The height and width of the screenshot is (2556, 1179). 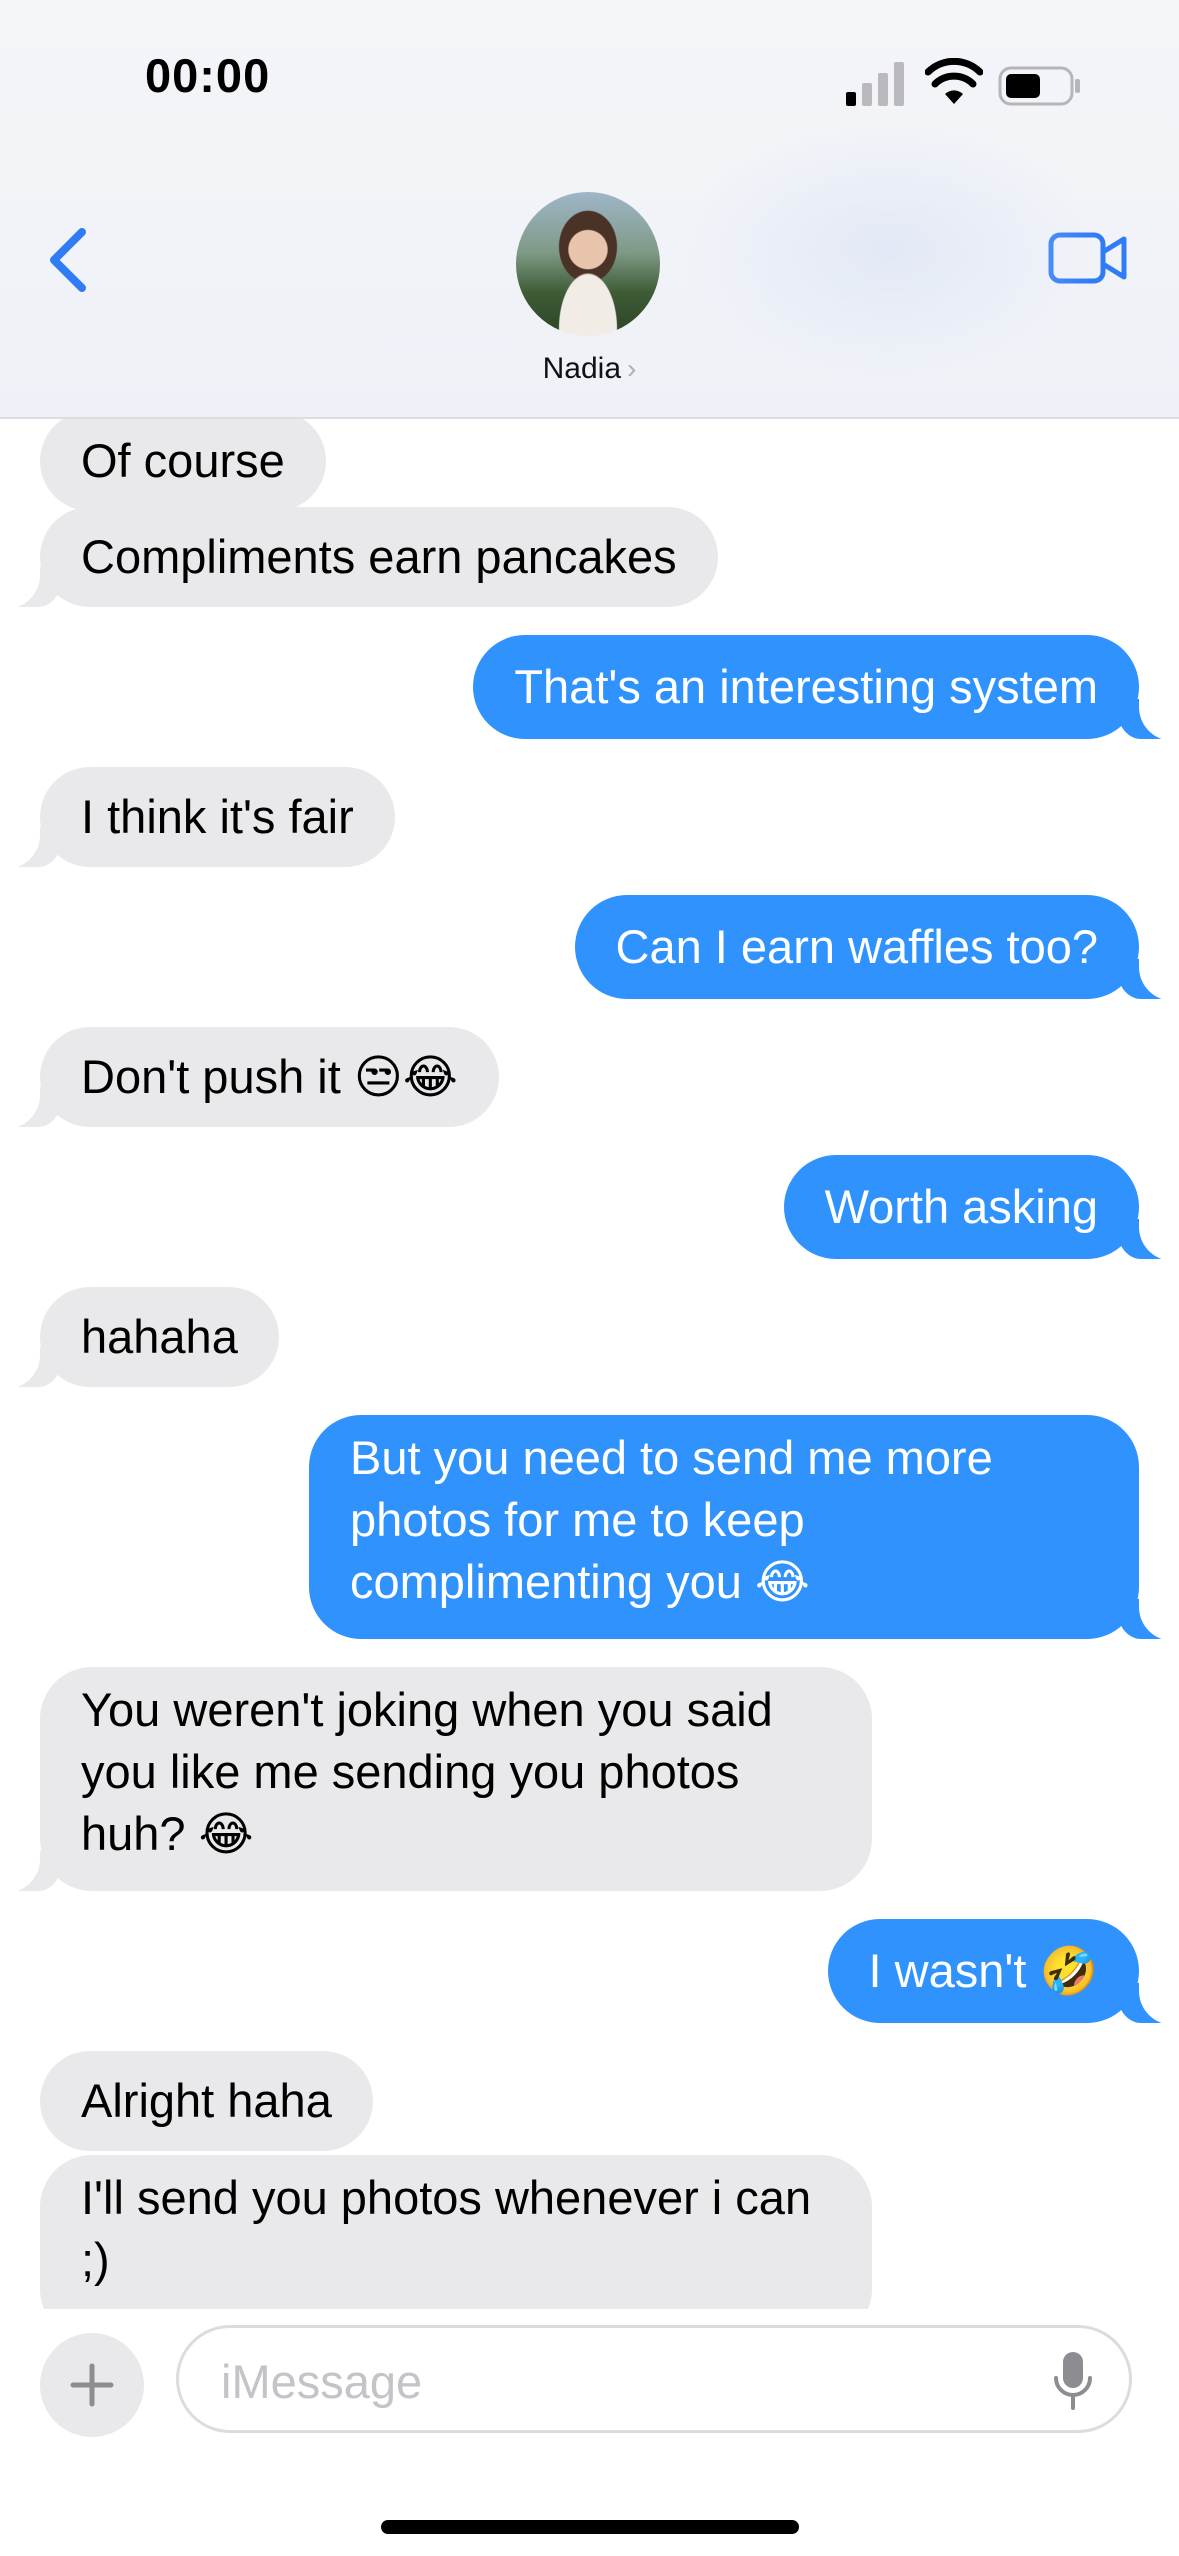 What do you see at coordinates (1088, 258) in the screenshot?
I see `video-camera-icon` at bounding box center [1088, 258].